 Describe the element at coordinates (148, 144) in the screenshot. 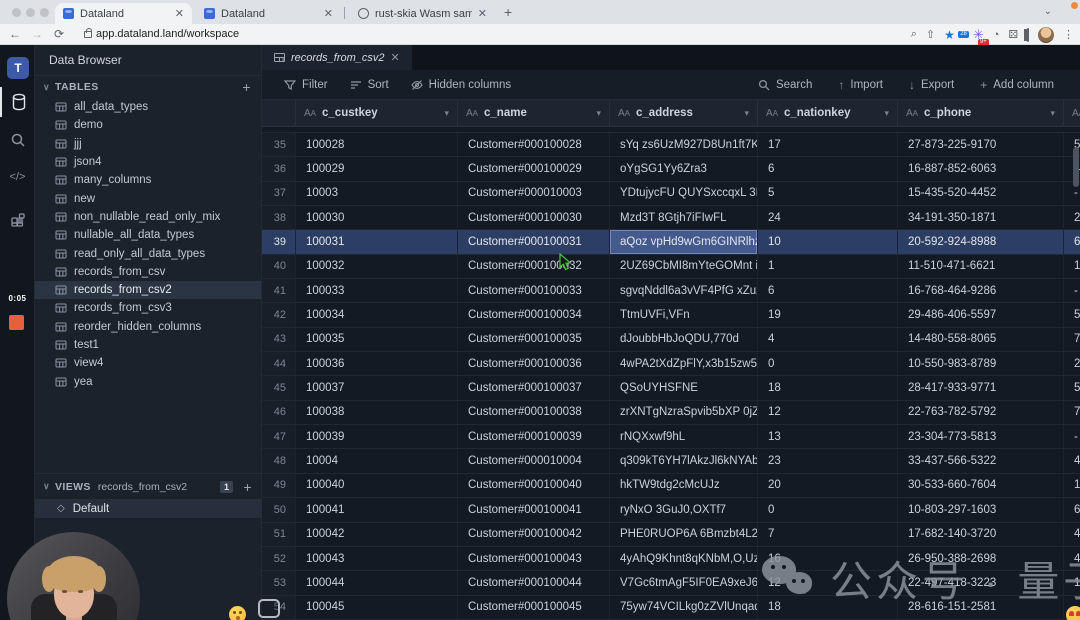

I see `sidebar-table-item: jjj` at that location.